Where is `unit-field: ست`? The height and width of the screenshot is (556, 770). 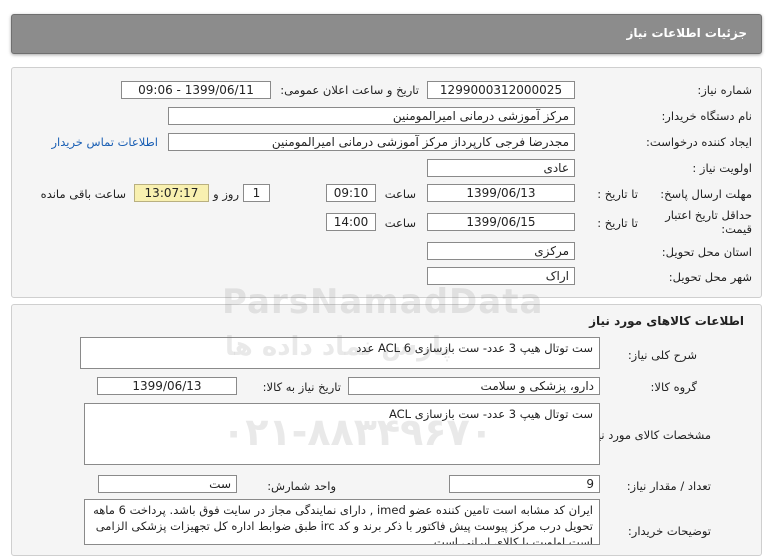 unit-field: ست is located at coordinates (167, 484).